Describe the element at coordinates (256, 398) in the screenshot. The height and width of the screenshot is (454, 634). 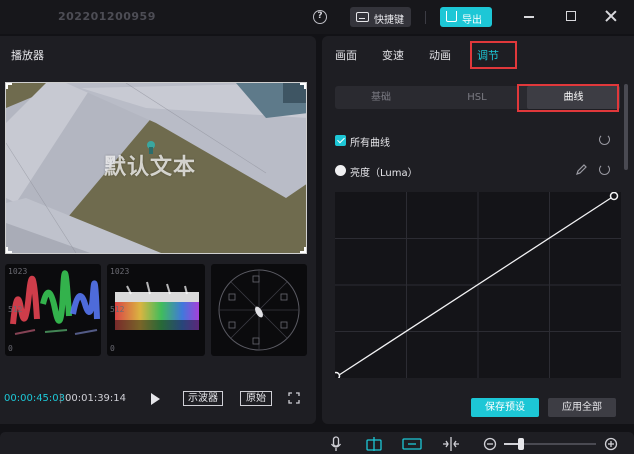
I see `original-button: 原始` at that location.